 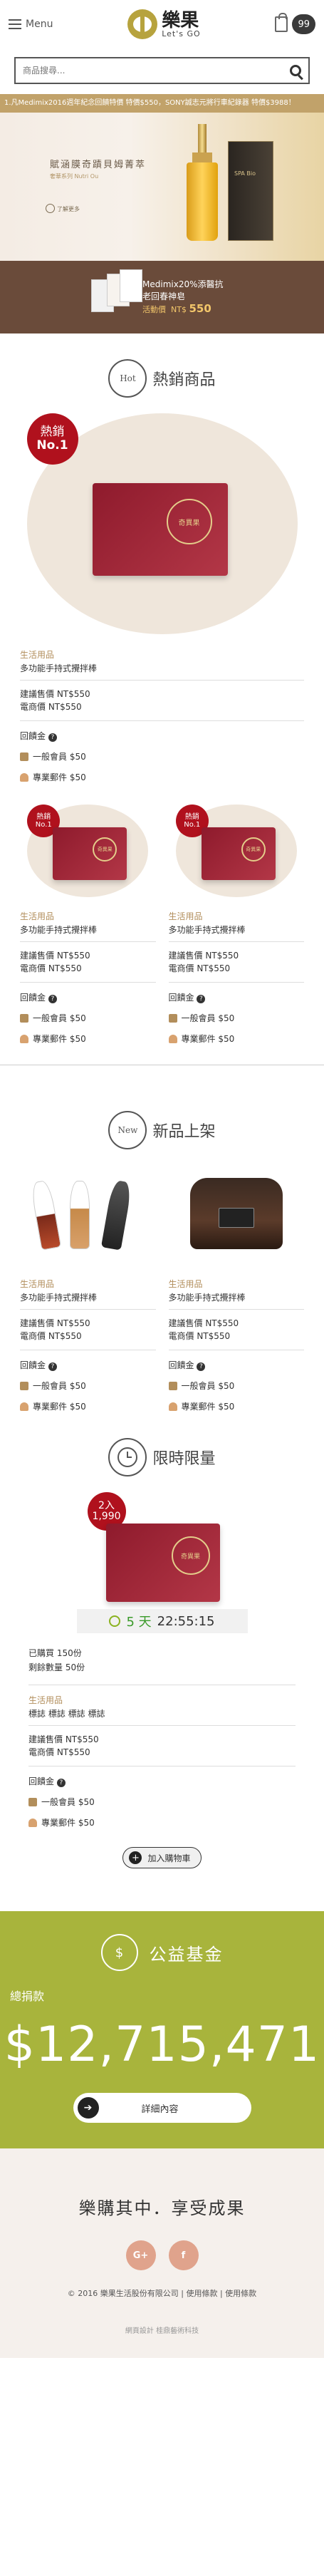 What do you see at coordinates (134, 71) in the screenshot?
I see `search-input` at bounding box center [134, 71].